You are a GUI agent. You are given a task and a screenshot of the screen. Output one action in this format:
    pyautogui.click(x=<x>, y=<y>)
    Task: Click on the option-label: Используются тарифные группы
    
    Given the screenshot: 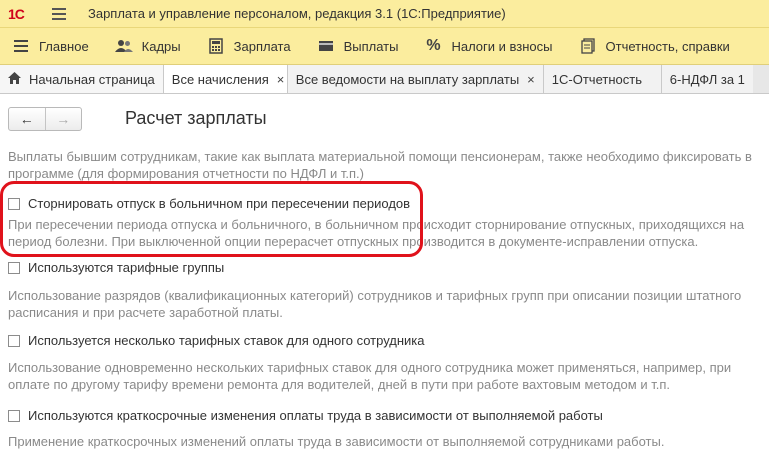 What is the action you would take?
    pyautogui.click(x=126, y=267)
    